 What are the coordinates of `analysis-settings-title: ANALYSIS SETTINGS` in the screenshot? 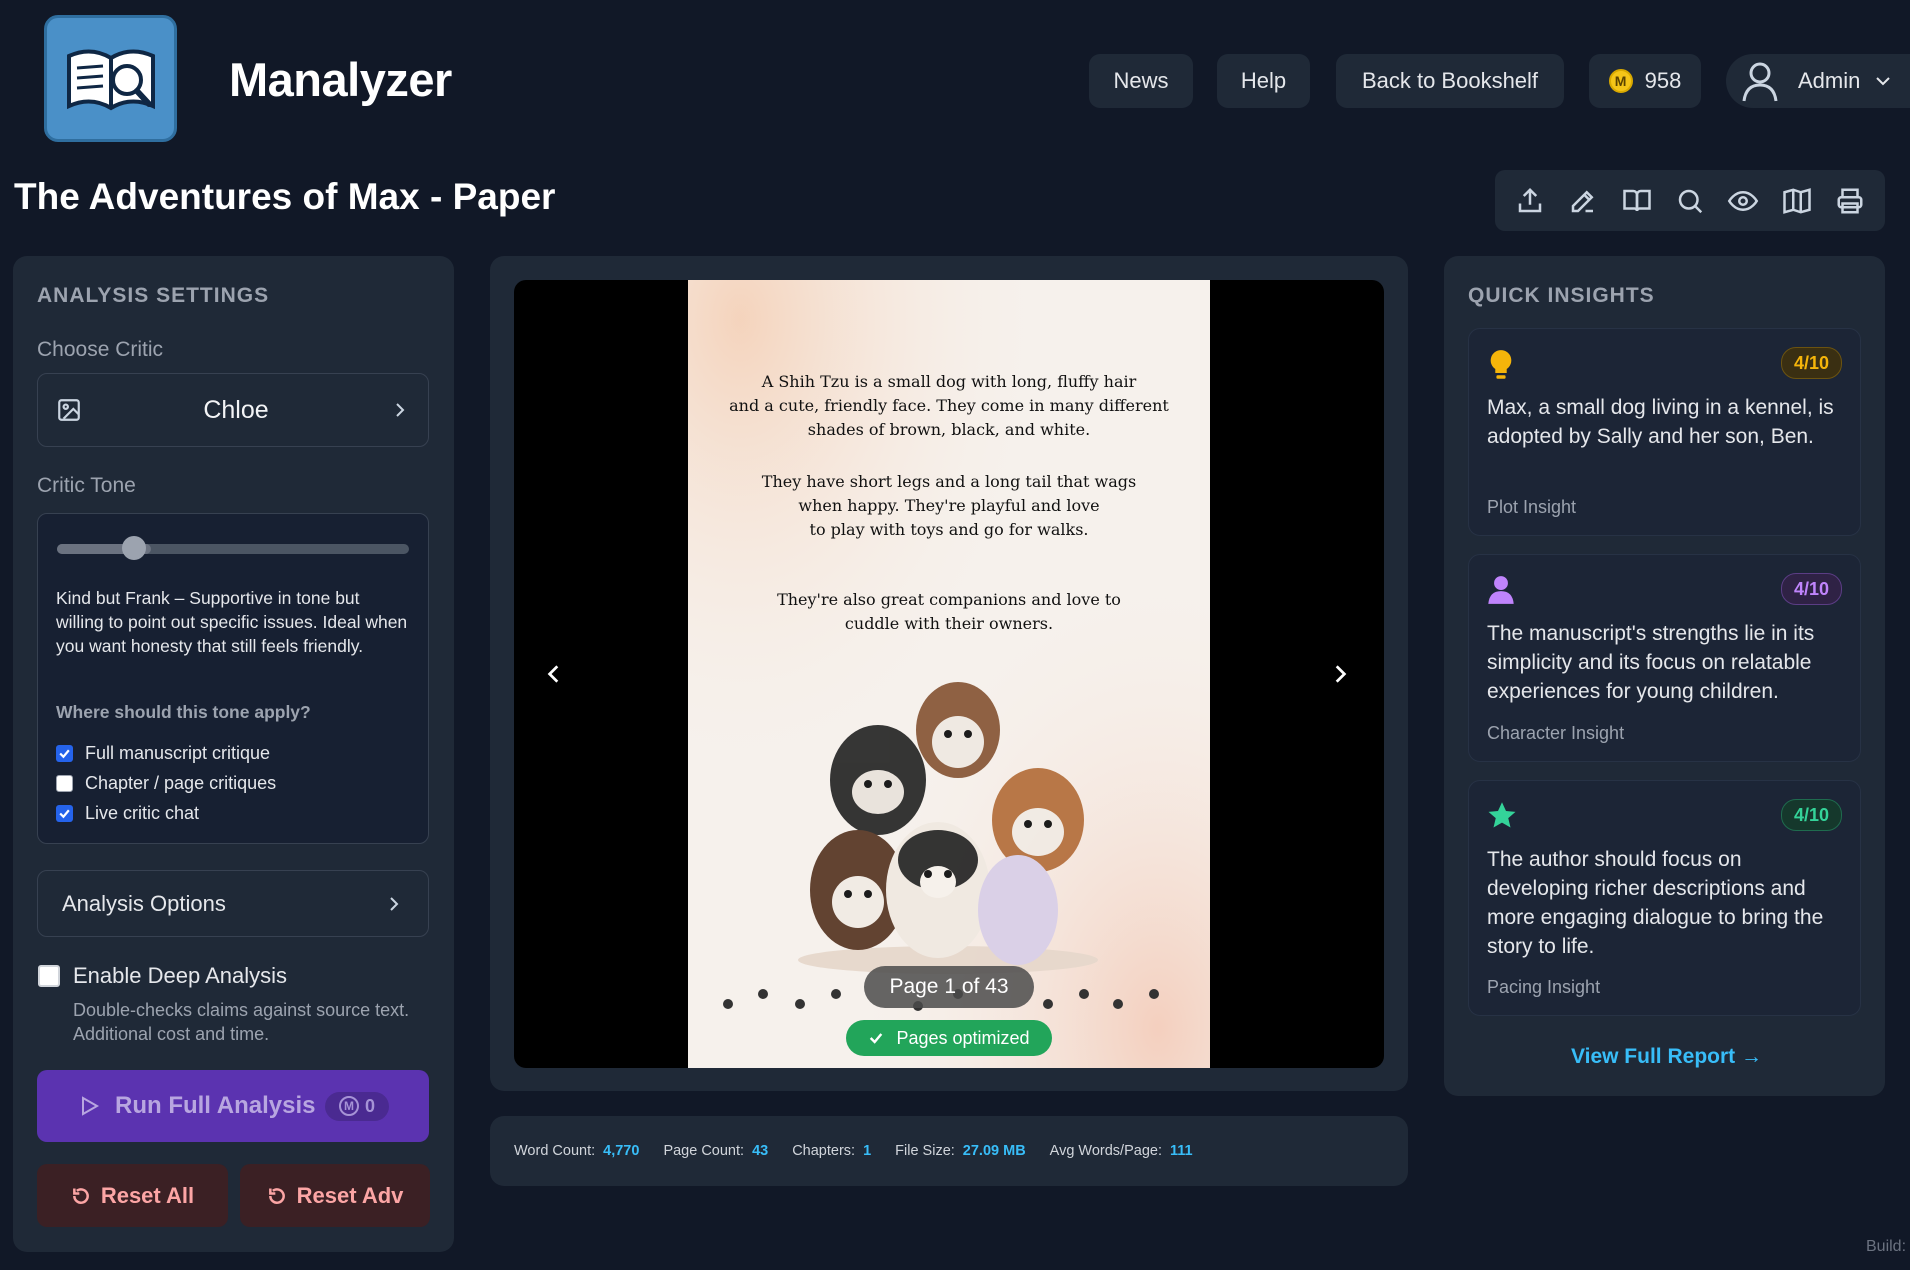 It's located at (153, 295).